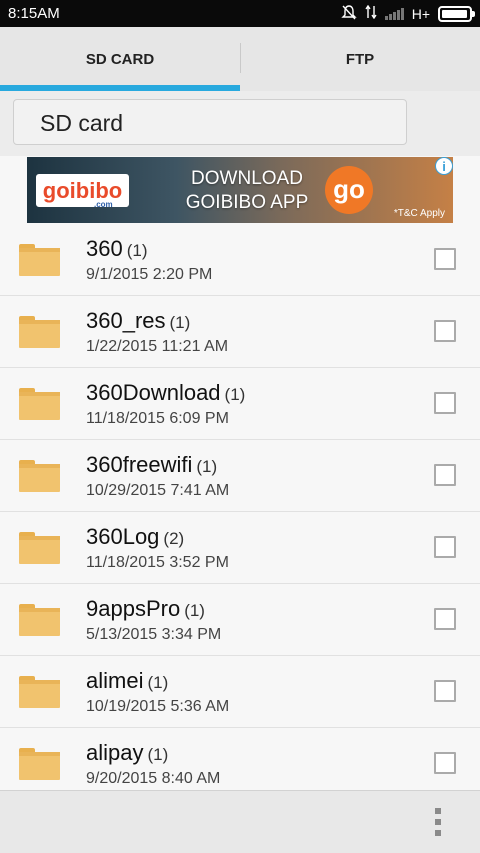 The height and width of the screenshot is (853, 480). Describe the element at coordinates (139, 464) in the screenshot. I see `item-name: 360freewifi` at that location.